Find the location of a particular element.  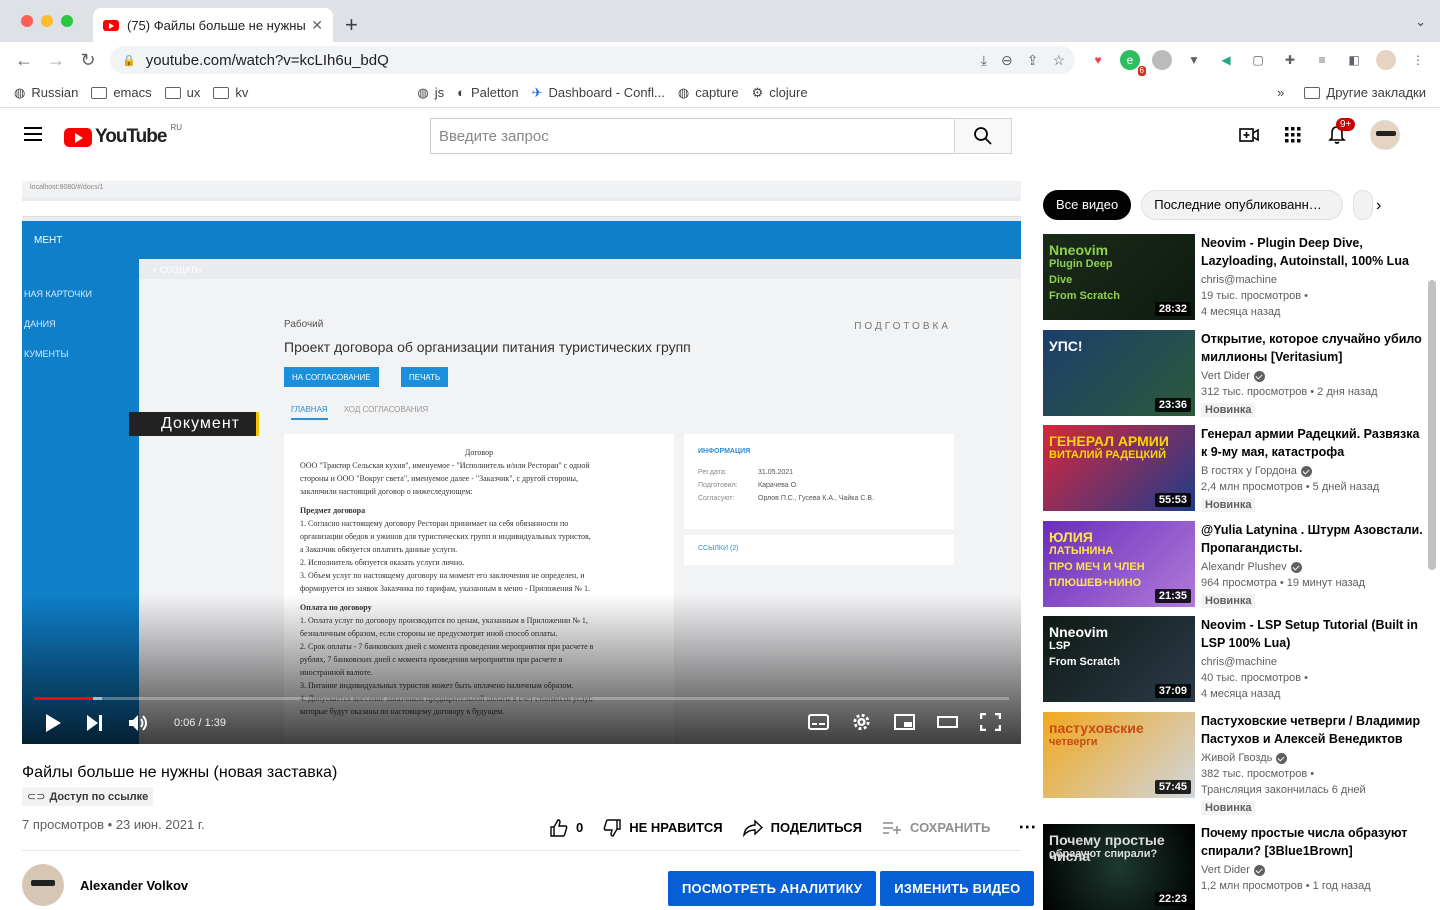

dislike-button: НЕ НРАВИТСЯ is located at coordinates (663, 827).